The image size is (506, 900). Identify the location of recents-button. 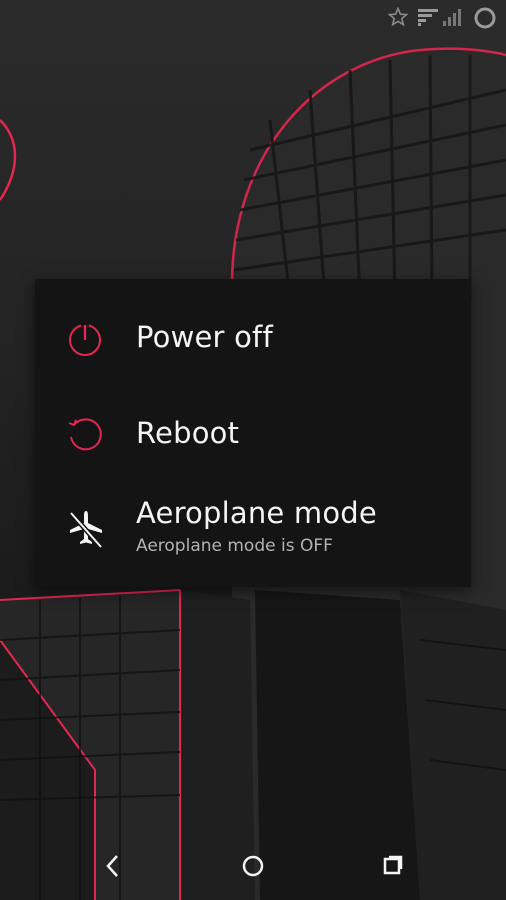
(393, 866).